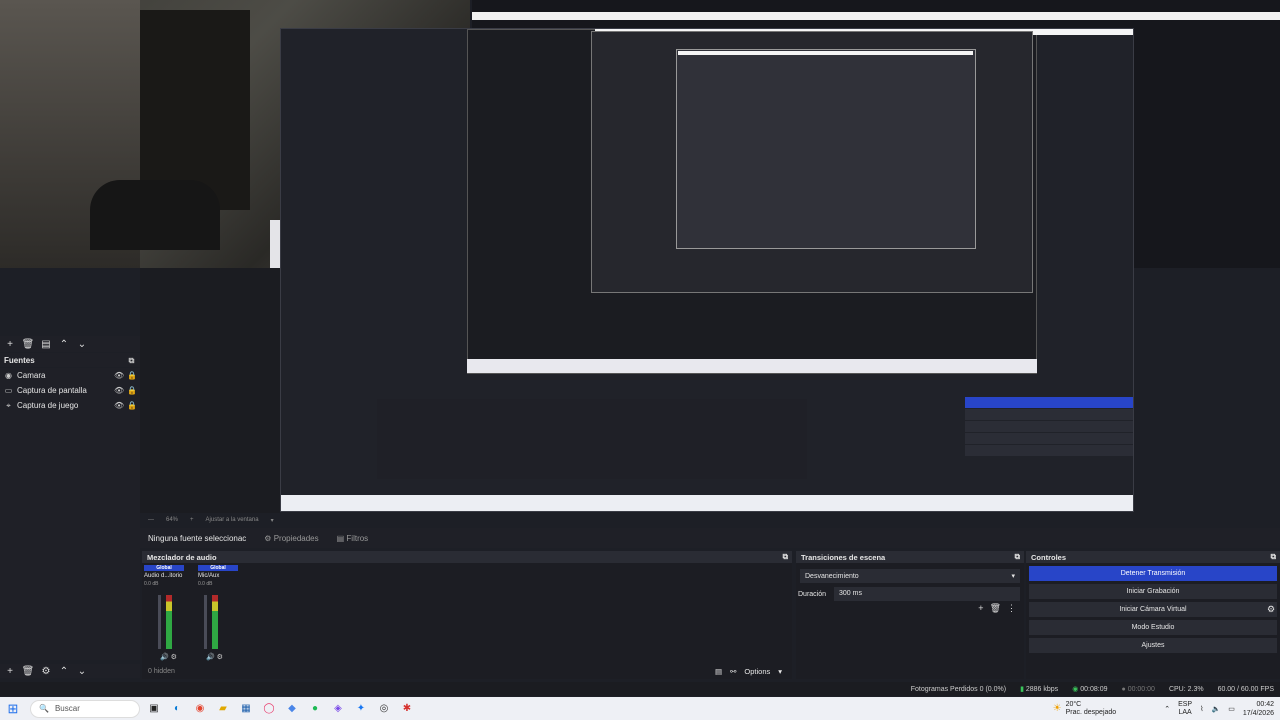 The image size is (1280, 720). I want to click on obs-icon: ◎, so click(384, 709).